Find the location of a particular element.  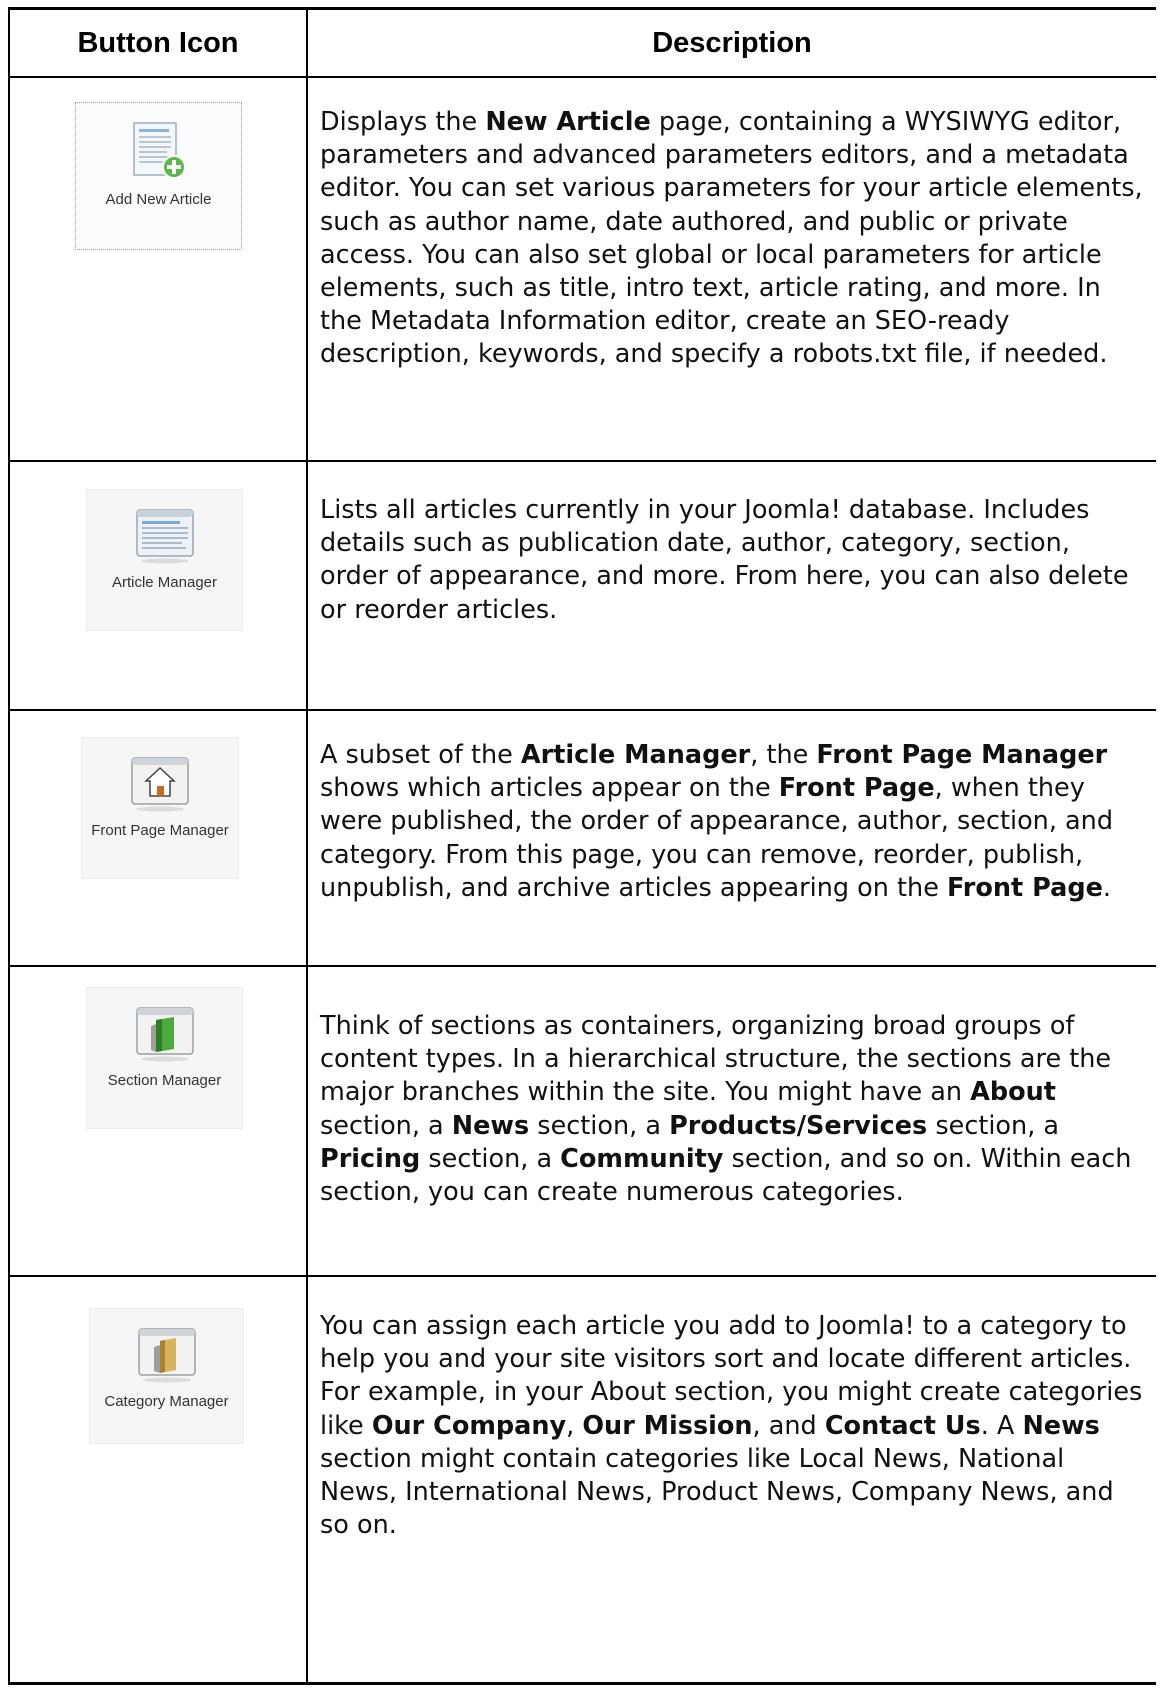

front-page-manager-button: Front Page Manager is located at coordinates (160, 808).